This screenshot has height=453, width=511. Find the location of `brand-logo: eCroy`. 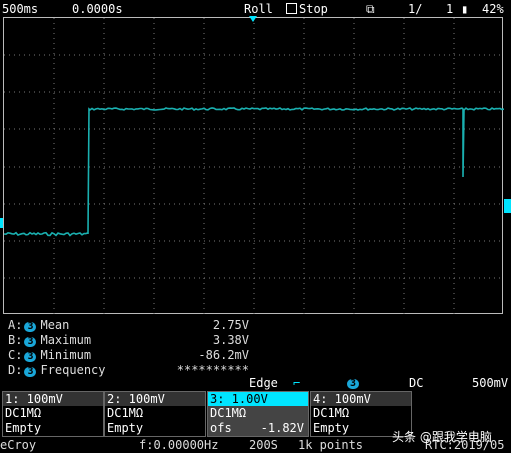

brand-logo: eCroy is located at coordinates (18, 445).